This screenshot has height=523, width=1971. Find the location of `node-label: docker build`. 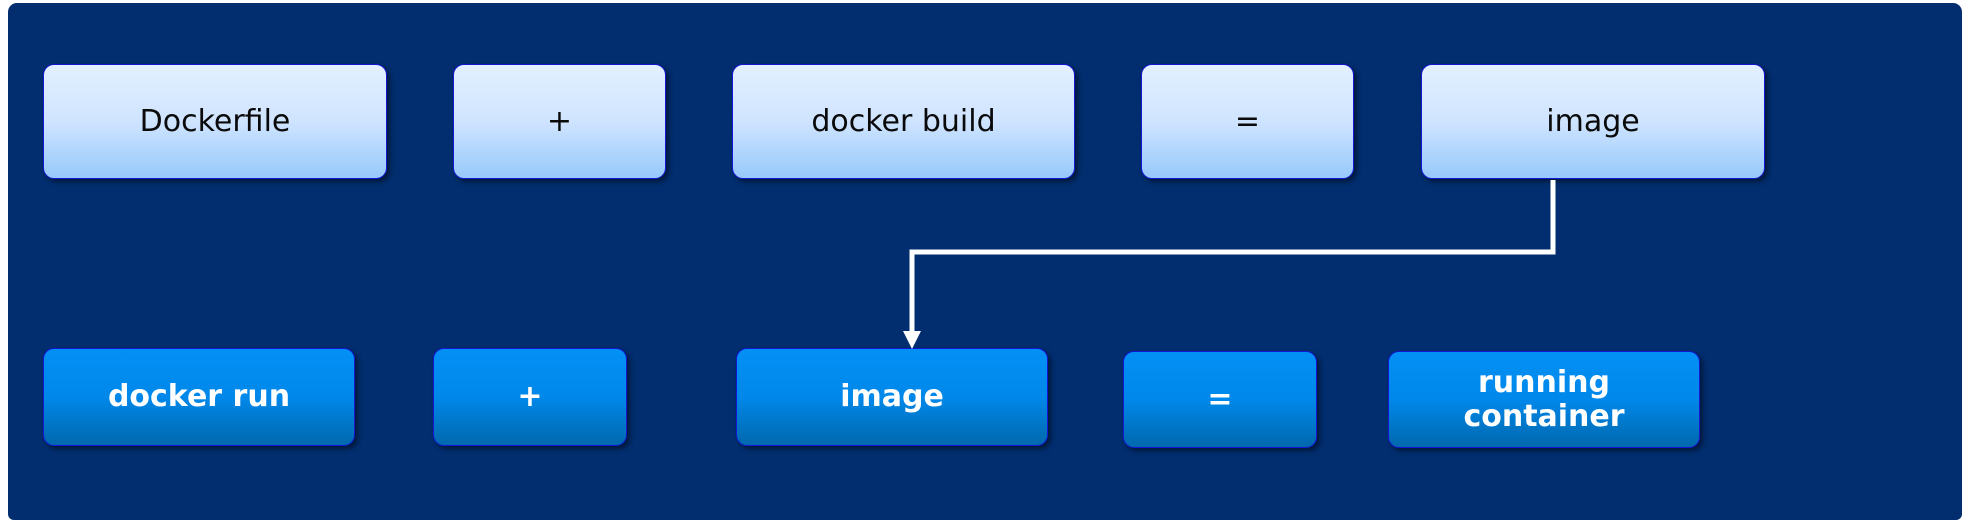

node-label: docker build is located at coordinates (903, 121).